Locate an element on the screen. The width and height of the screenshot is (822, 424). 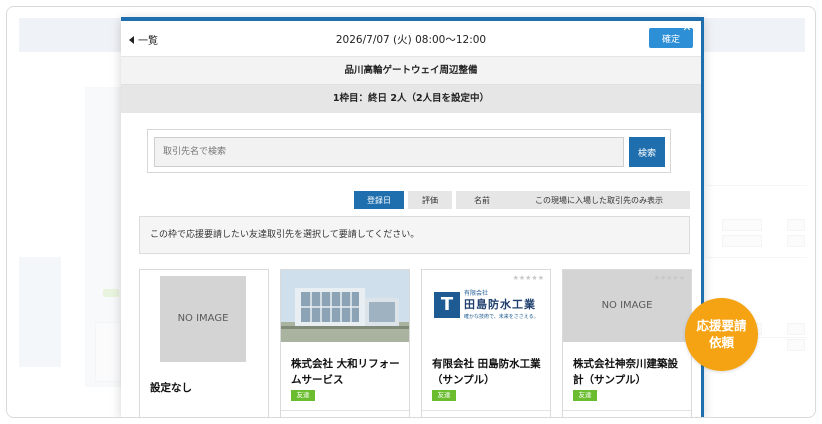
modal-header: 一覧 2026/7/07 (火) 08:00〜12:00 確定 ✕ is located at coordinates (411, 39).